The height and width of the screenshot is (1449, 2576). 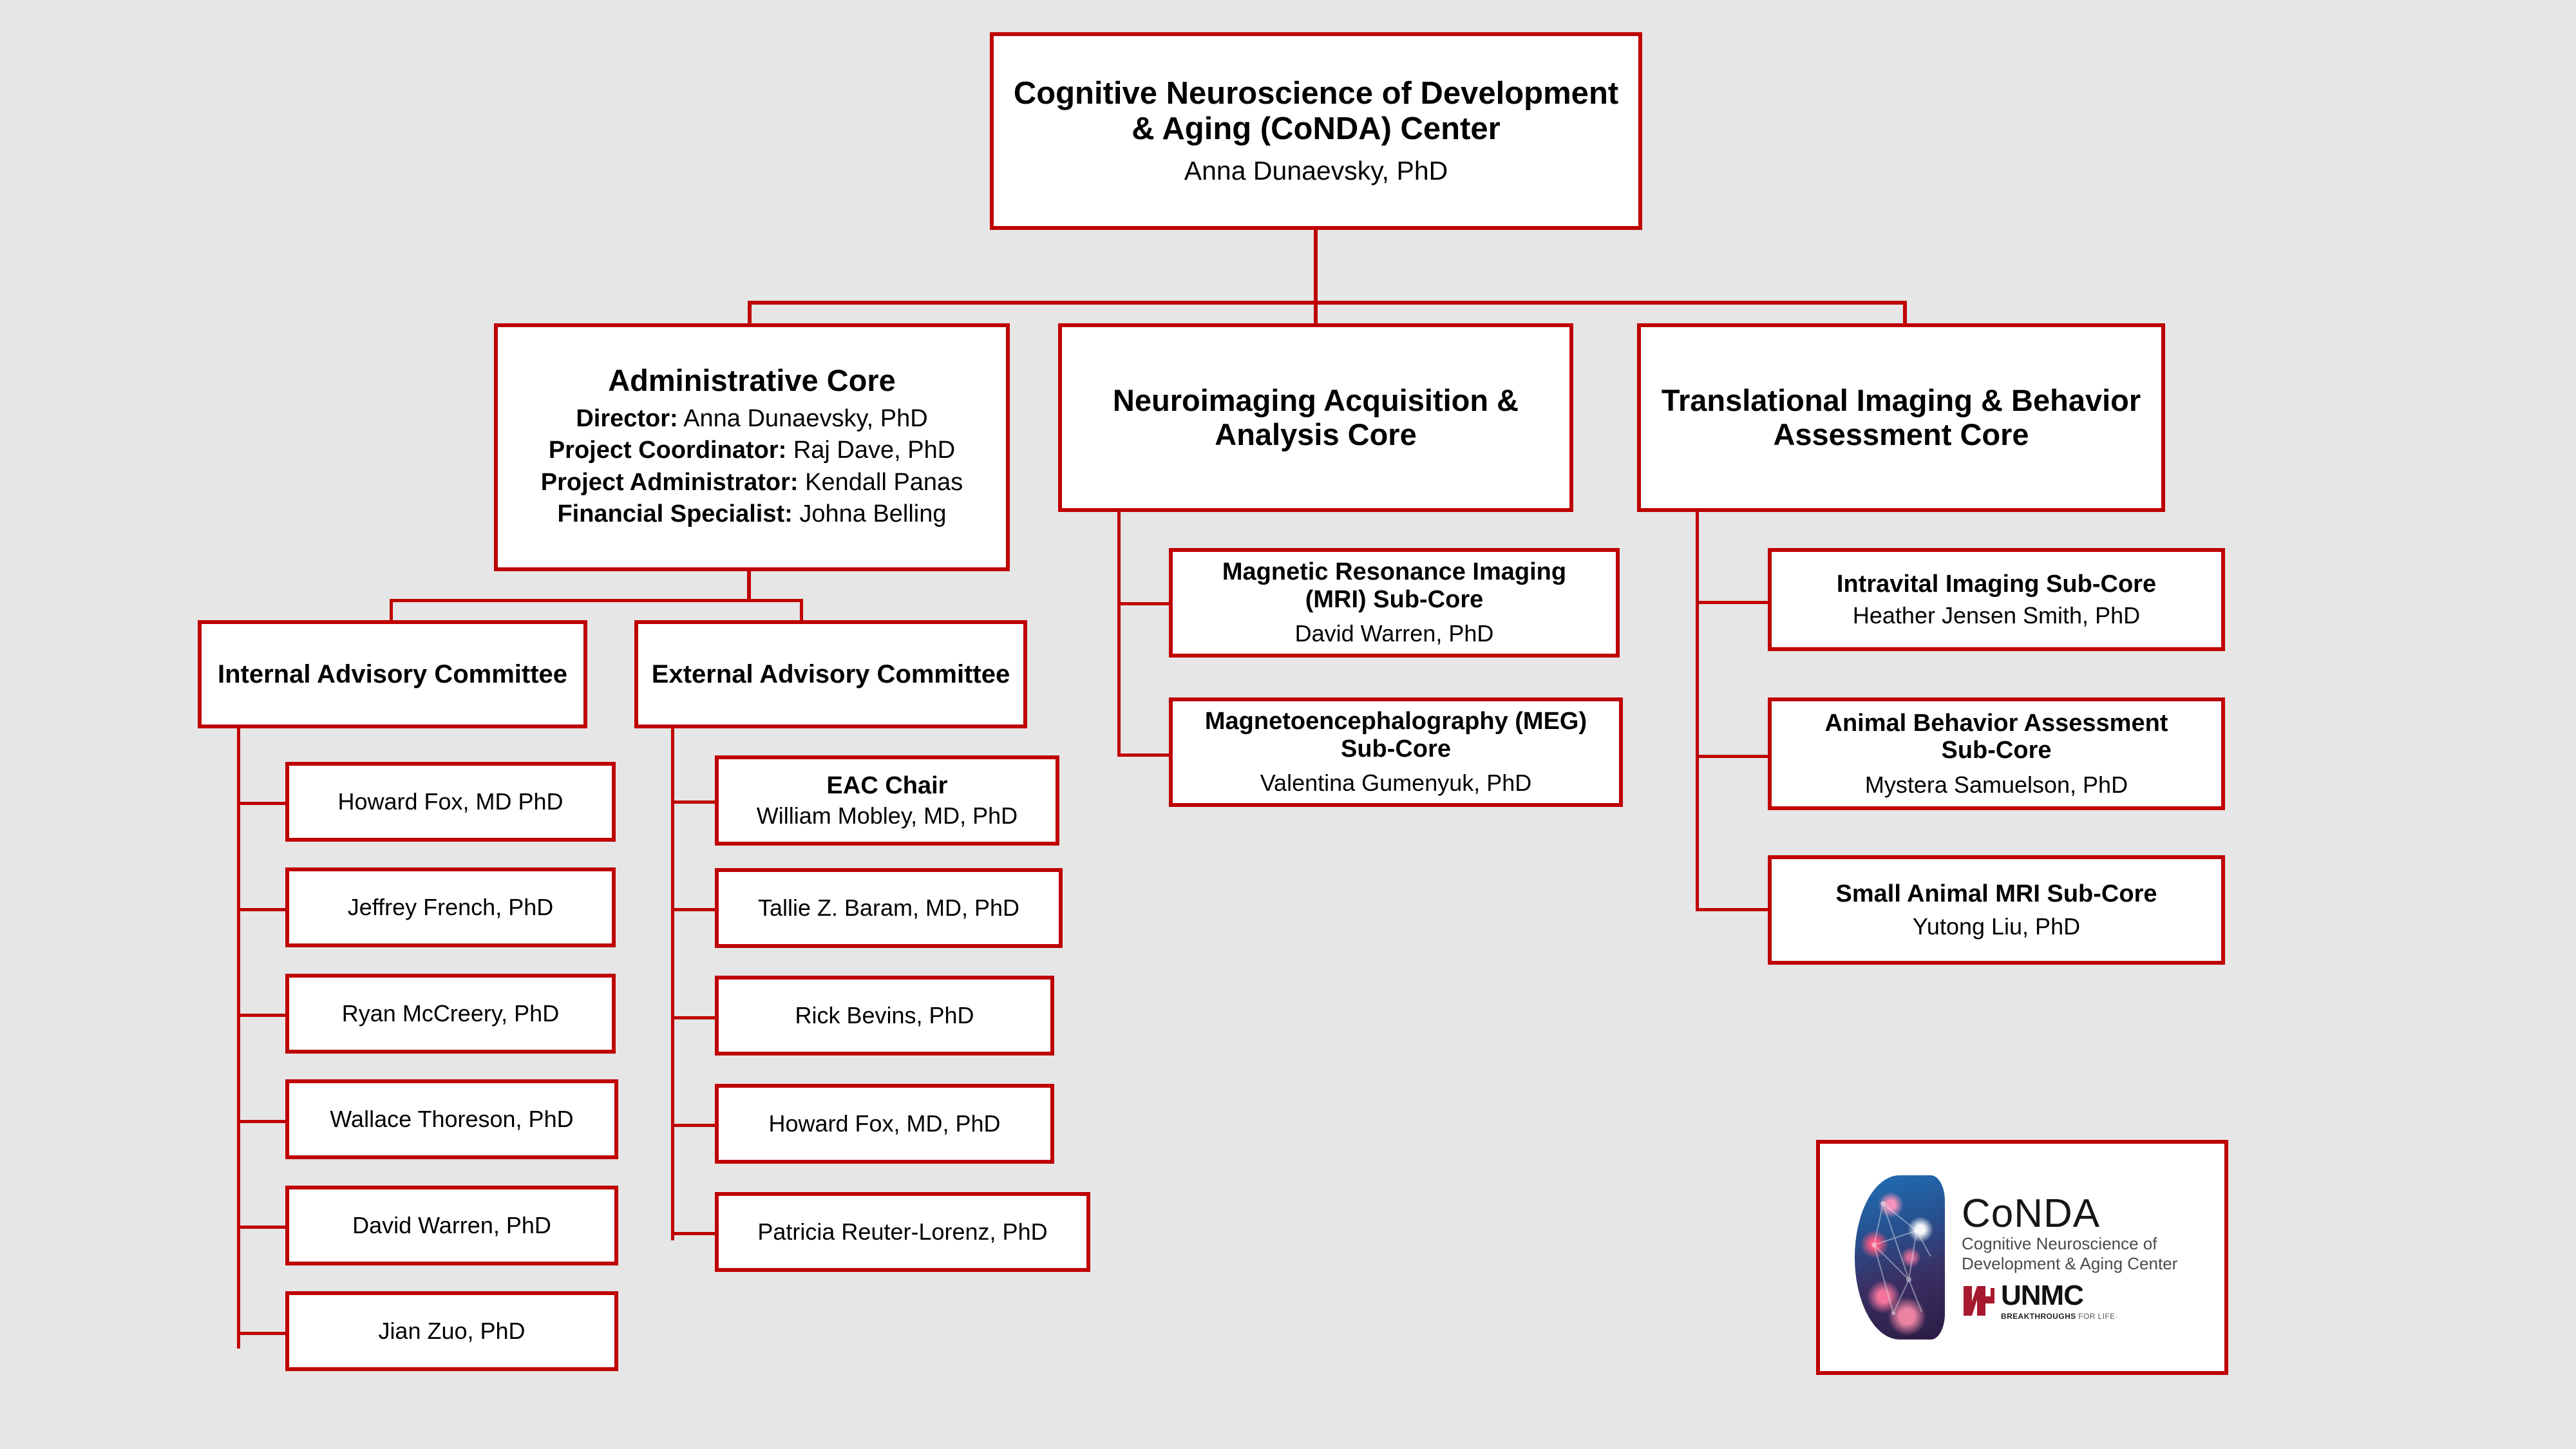 What do you see at coordinates (1395, 599) in the screenshot?
I see `mri-title-line2: (MRI) Sub-Core` at bounding box center [1395, 599].